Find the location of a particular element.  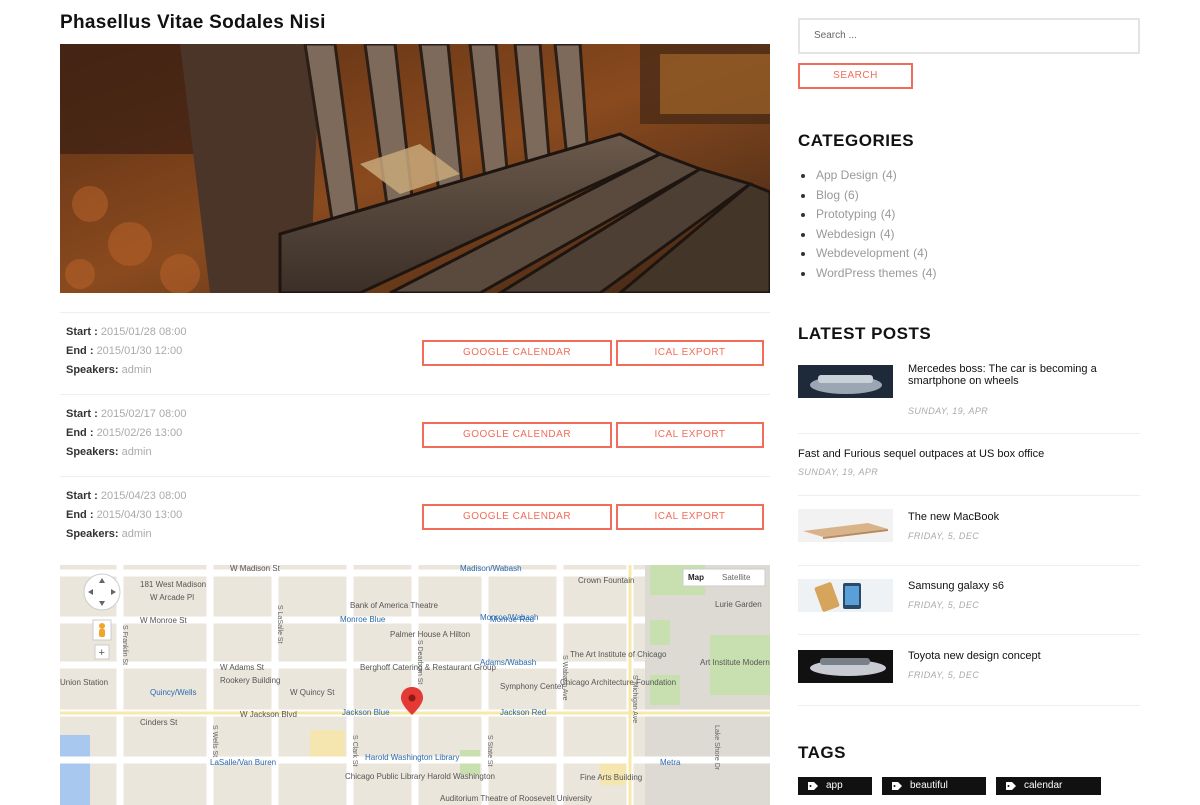

post-title-link: Toyota new design concept is located at coordinates (1018, 656).